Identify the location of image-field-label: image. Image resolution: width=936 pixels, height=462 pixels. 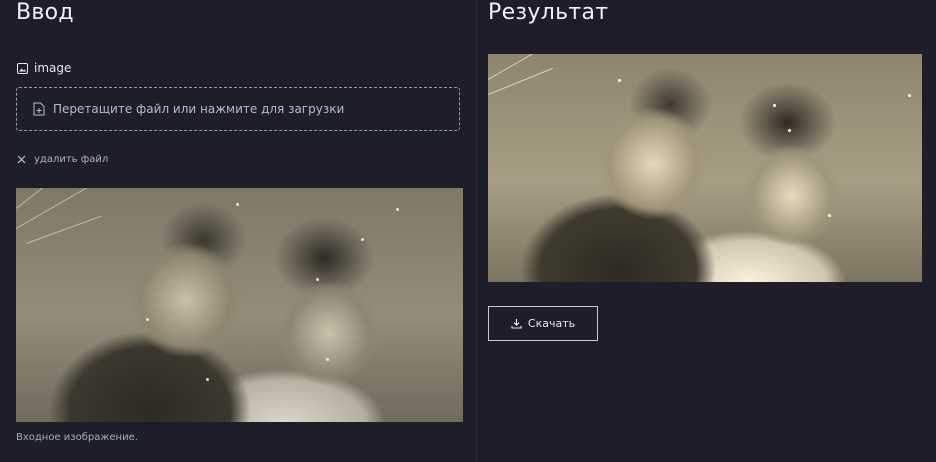
(44, 68).